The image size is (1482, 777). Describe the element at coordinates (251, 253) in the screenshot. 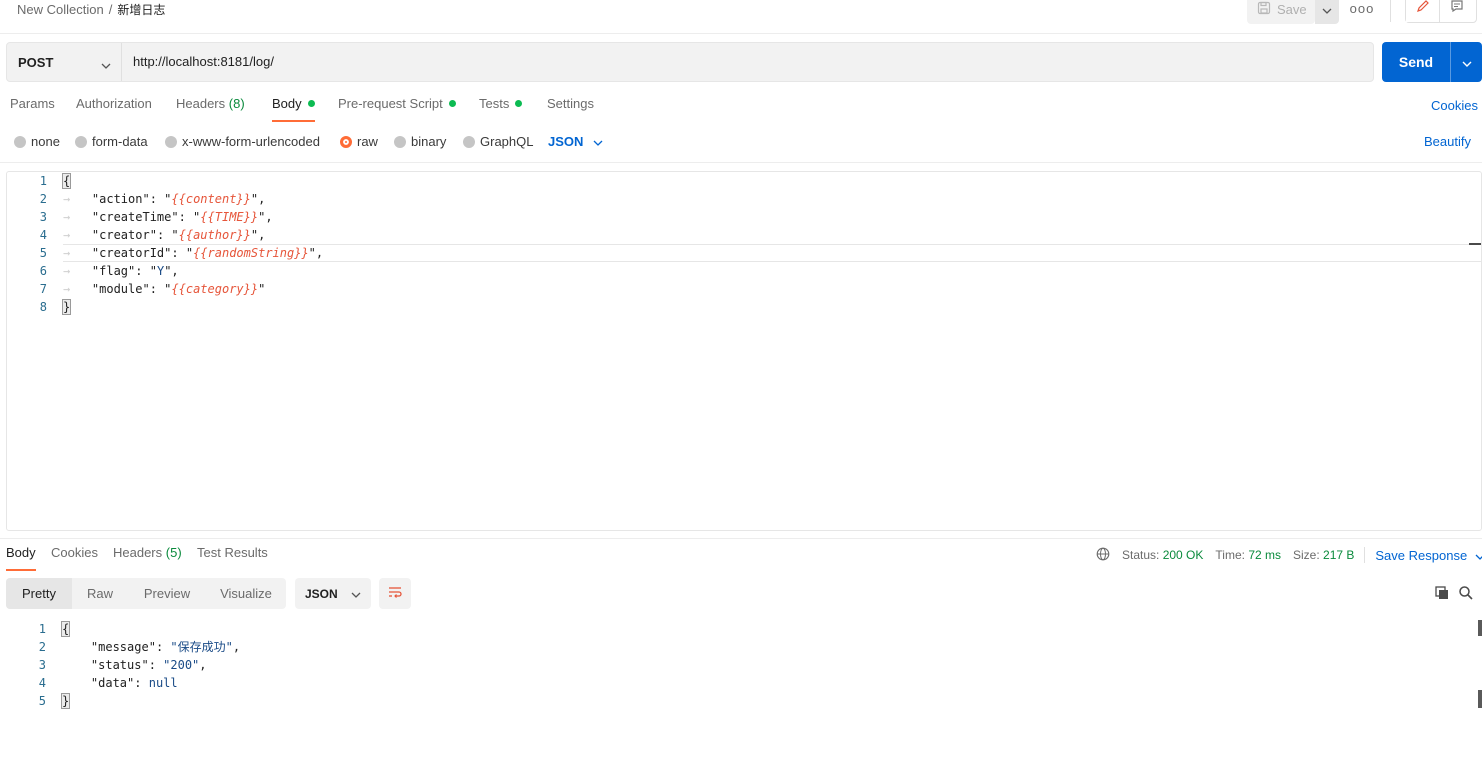

I see `code-variable: {{randomString}}` at that location.